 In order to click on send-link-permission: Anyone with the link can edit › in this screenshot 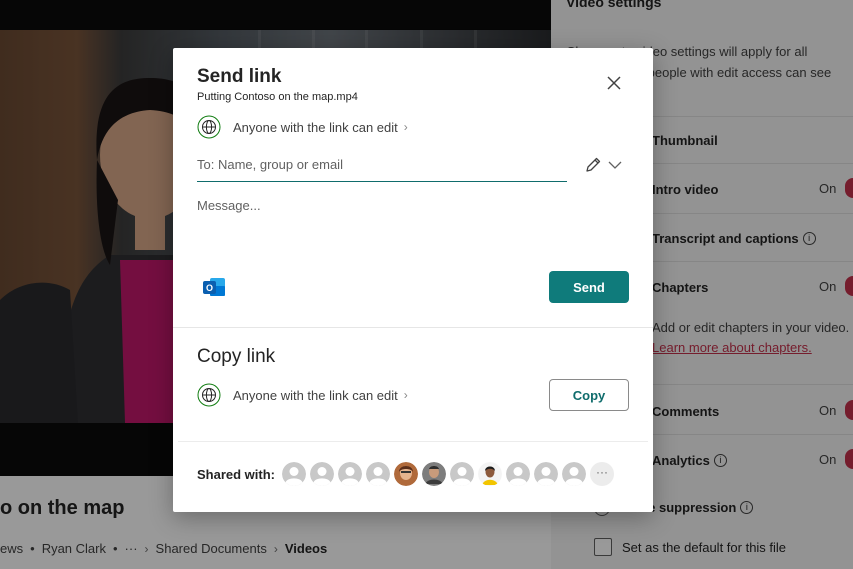, I will do `click(302, 127)`.